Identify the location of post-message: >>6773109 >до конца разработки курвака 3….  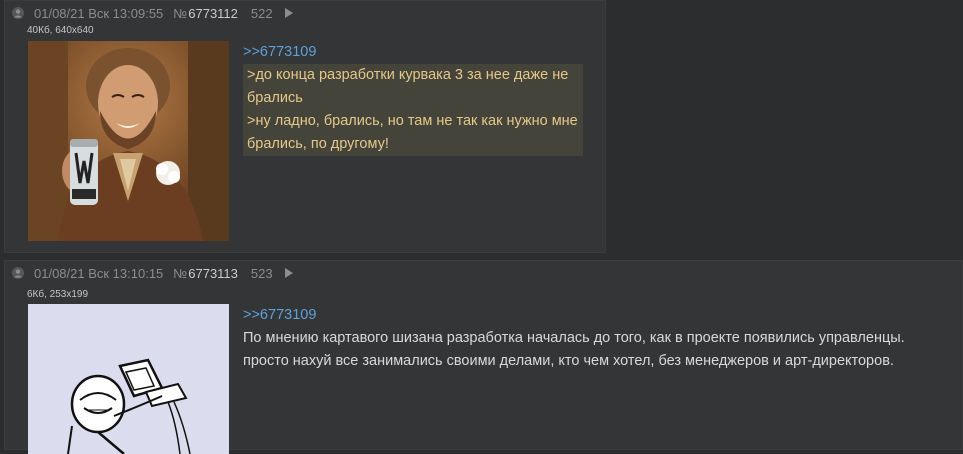
(413, 98).